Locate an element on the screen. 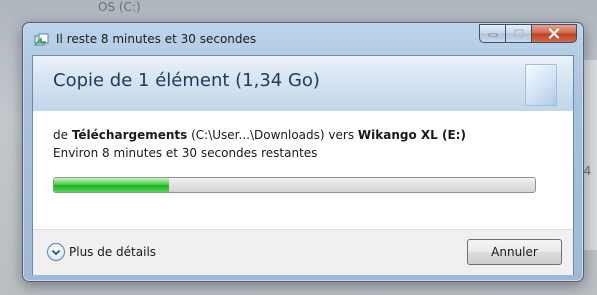 The width and height of the screenshot is (597, 295). minimize-button is located at coordinates (492, 33).